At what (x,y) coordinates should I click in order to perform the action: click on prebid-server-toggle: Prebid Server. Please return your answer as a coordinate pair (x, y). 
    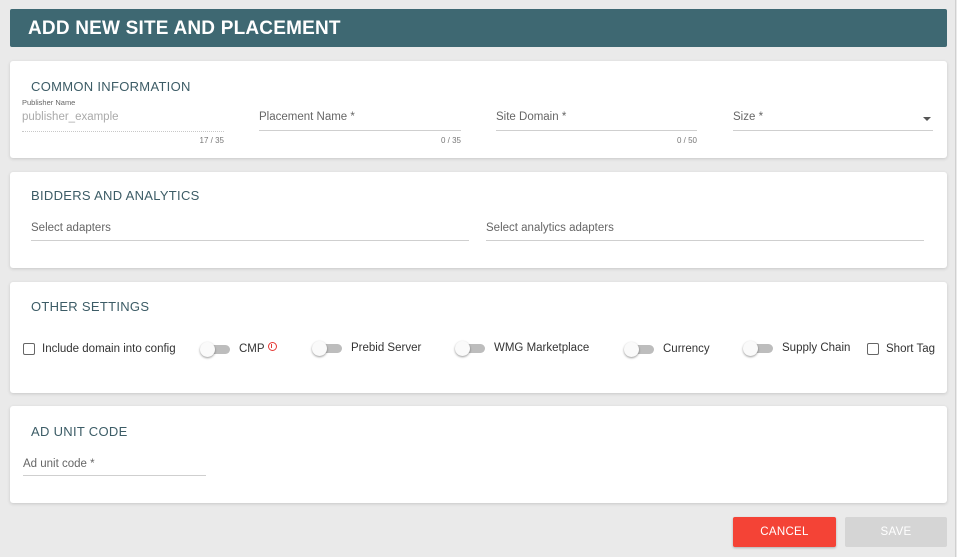
    Looking at the image, I should click on (367, 348).